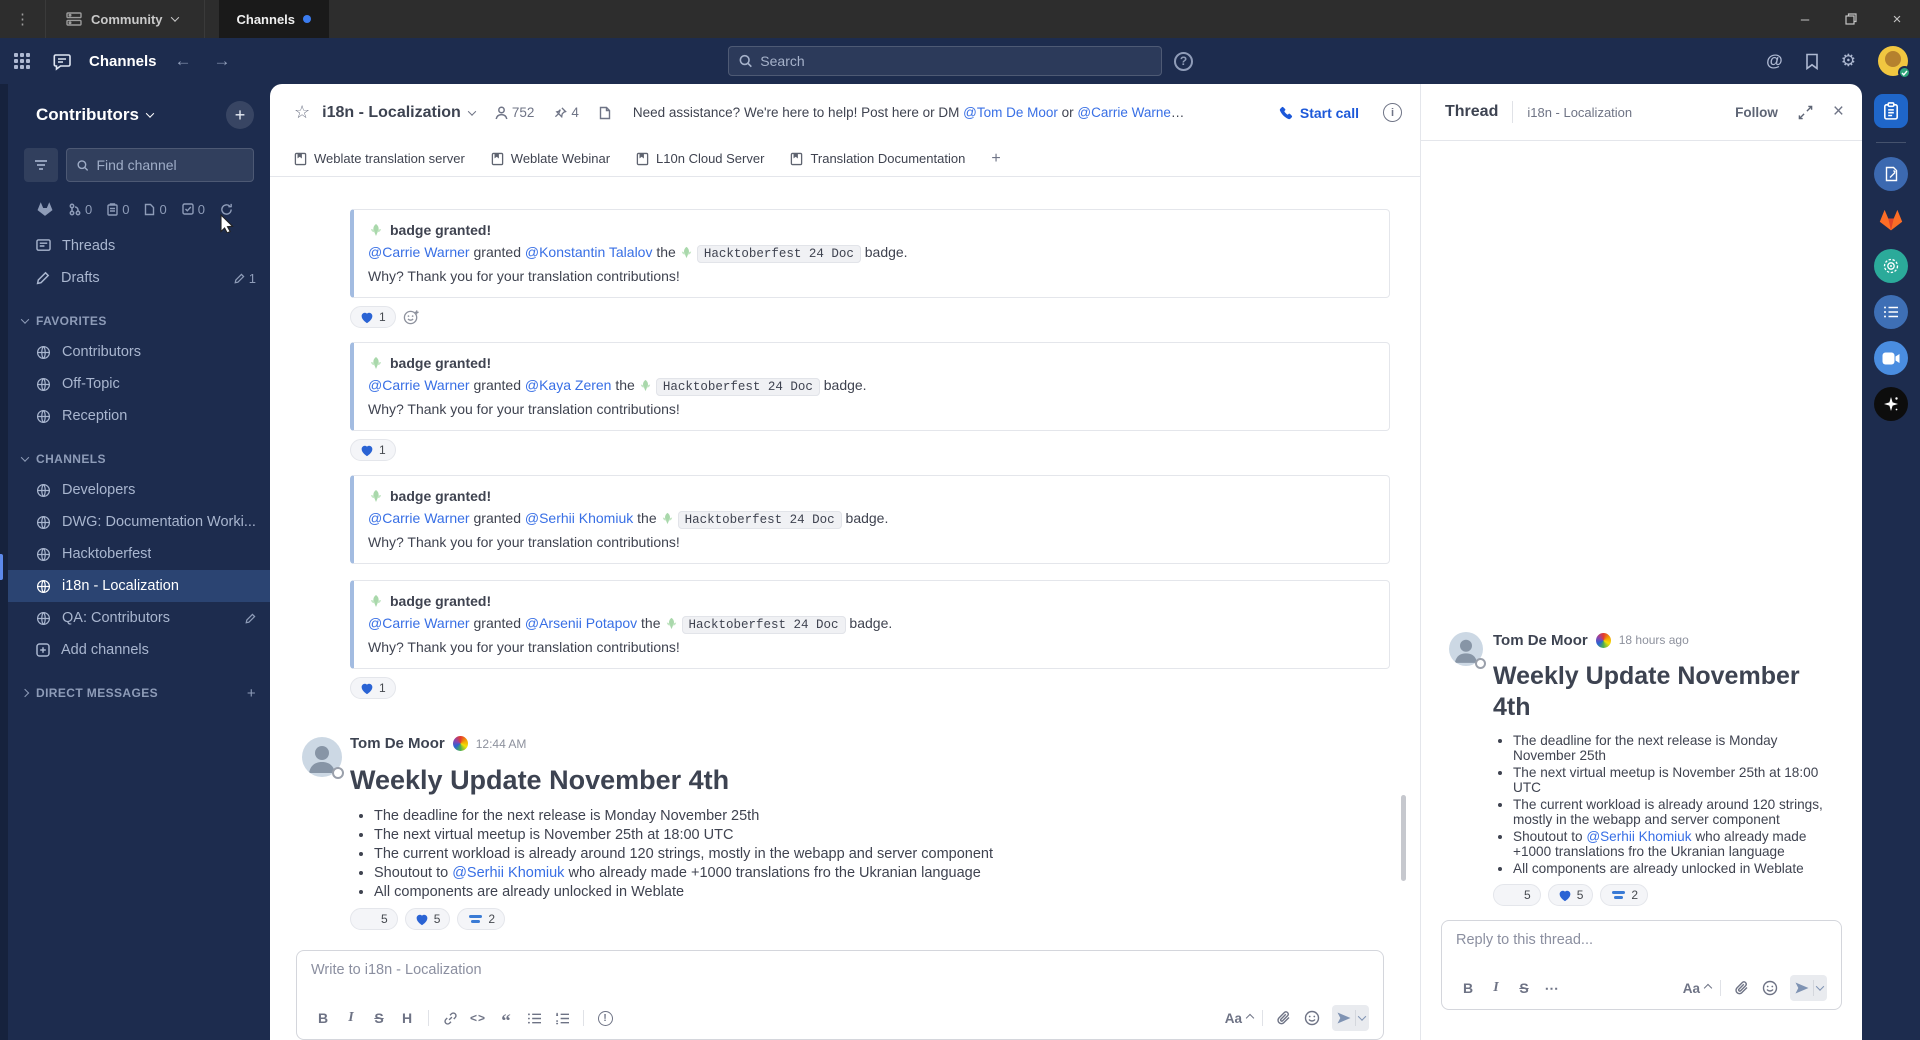 Image resolution: width=1920 pixels, height=1040 pixels. I want to click on timestamp: 18 hours ago, so click(1654, 640).